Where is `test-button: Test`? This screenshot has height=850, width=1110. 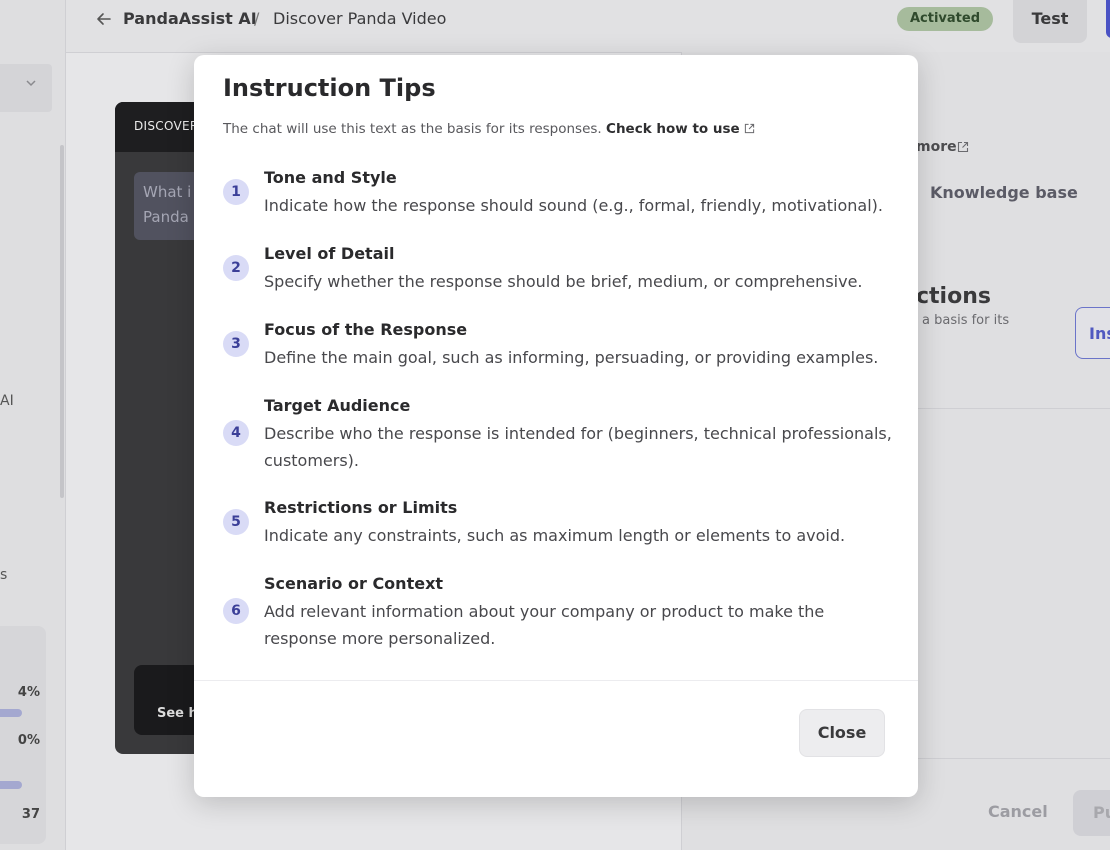 test-button: Test is located at coordinates (1050, 21).